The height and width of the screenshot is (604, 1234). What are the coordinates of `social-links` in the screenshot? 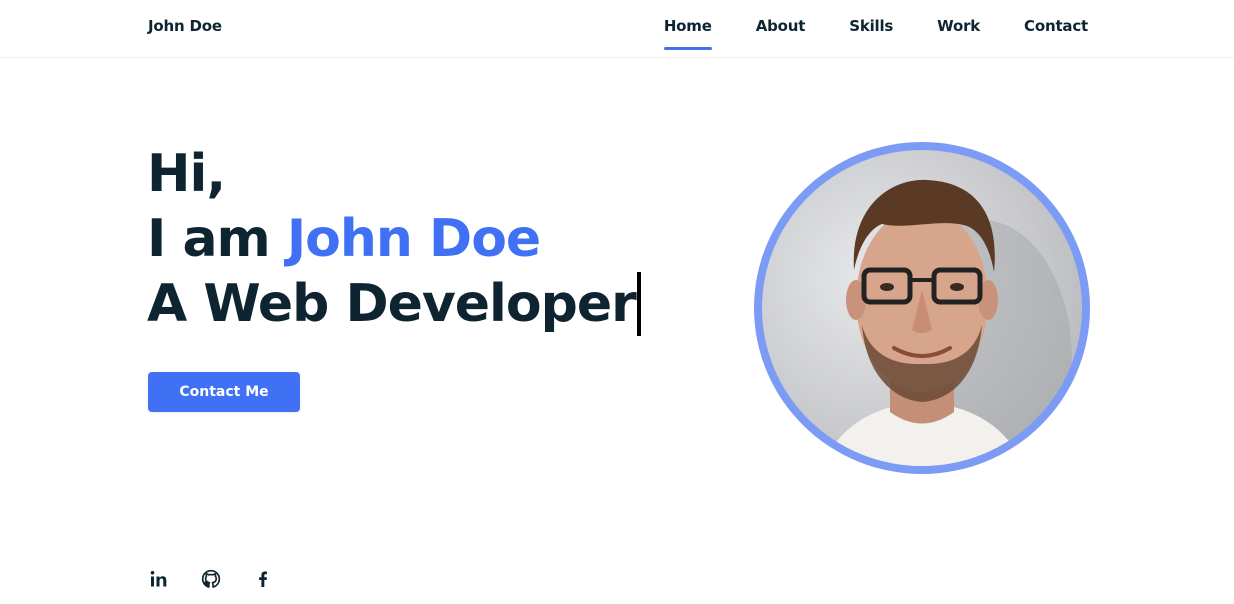 It's located at (211, 579).